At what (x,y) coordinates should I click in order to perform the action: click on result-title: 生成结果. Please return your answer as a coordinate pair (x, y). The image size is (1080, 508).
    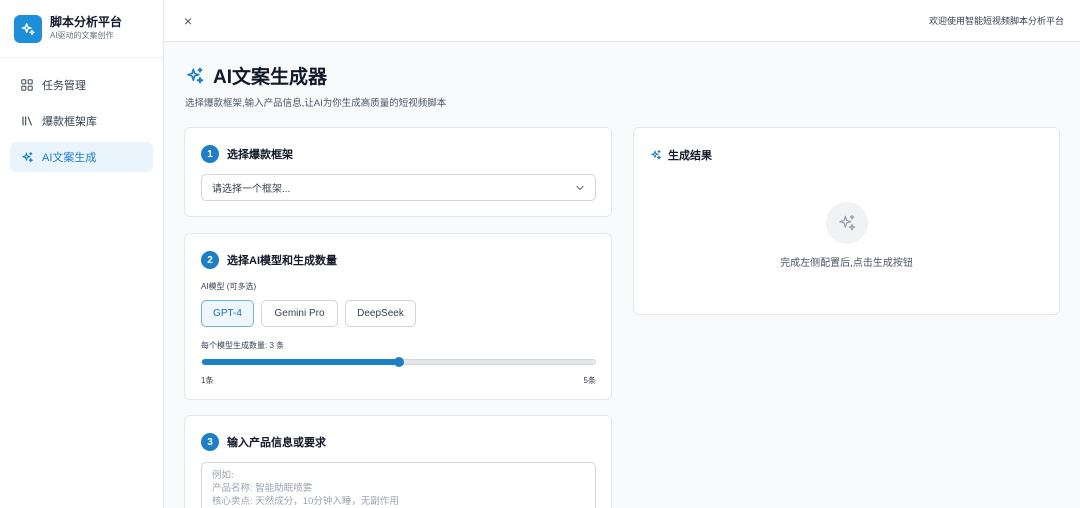
    Looking at the image, I should click on (690, 156).